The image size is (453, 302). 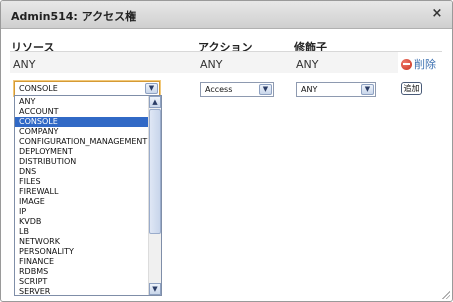 What do you see at coordinates (81, 222) in the screenshot?
I see `dropdown-option: KVDB` at bounding box center [81, 222].